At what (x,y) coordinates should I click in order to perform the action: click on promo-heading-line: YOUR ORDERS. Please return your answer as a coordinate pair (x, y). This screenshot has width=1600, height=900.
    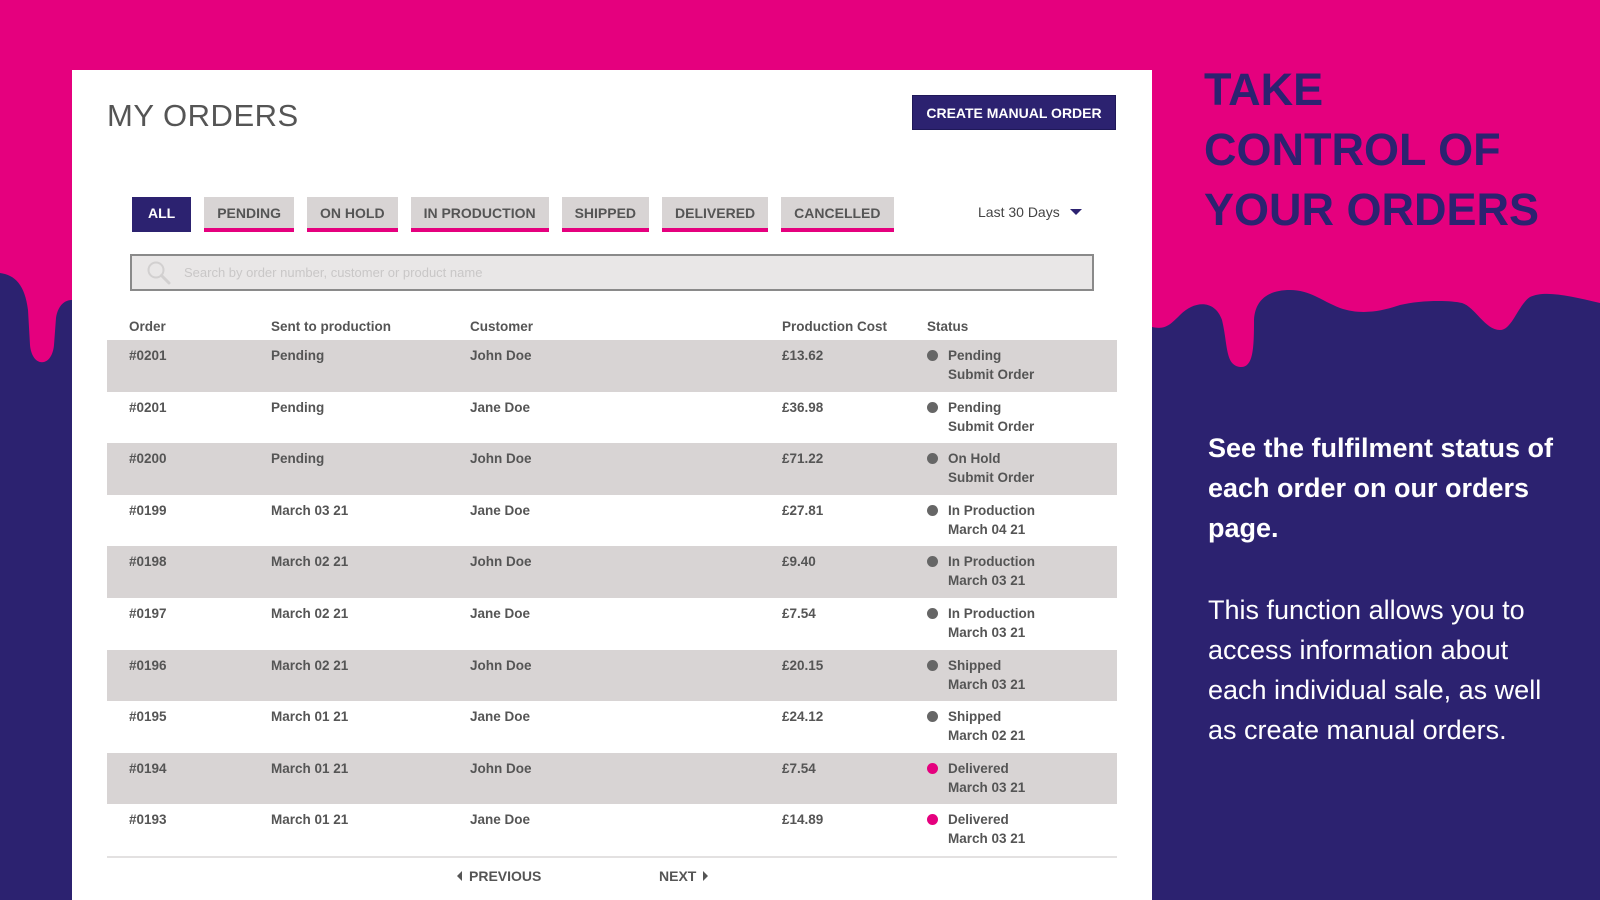
    Looking at the image, I should click on (1372, 209).